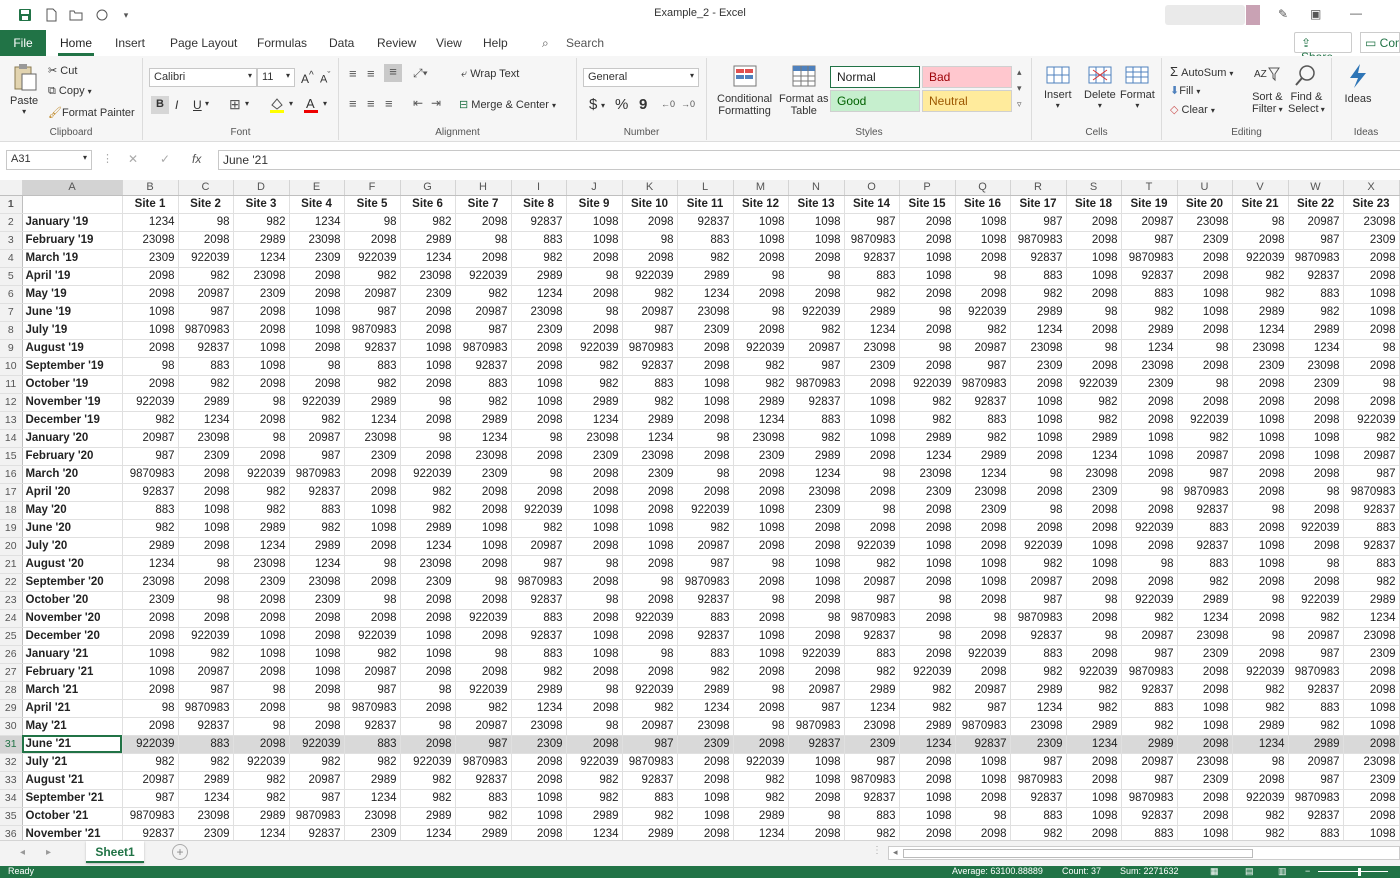  What do you see at coordinates (72, 240) in the screenshot?
I see `month-cell: February '19` at bounding box center [72, 240].